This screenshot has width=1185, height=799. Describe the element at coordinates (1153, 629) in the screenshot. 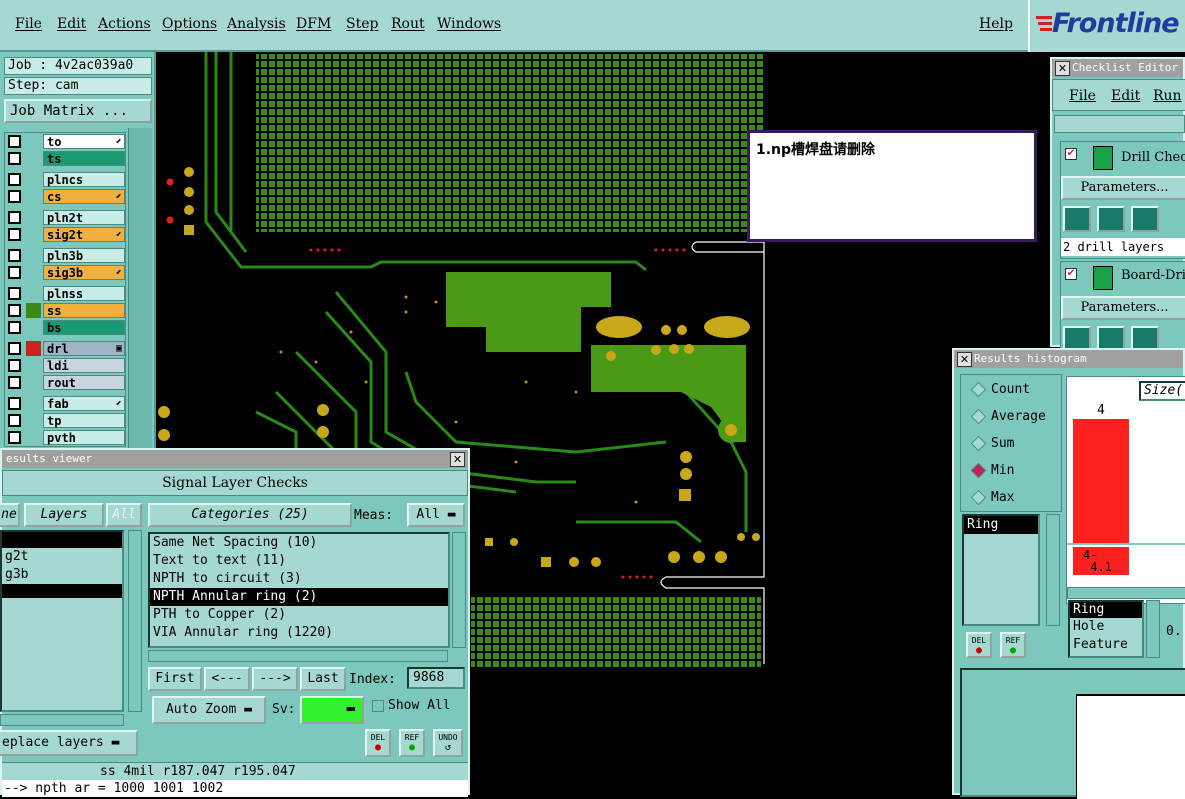

I see `type-list-vscroll` at that location.